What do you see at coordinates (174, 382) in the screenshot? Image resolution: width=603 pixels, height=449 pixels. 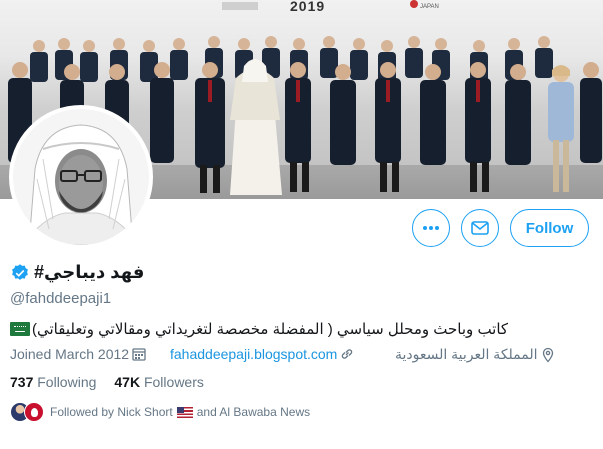 I see `followers-label: Followers` at bounding box center [174, 382].